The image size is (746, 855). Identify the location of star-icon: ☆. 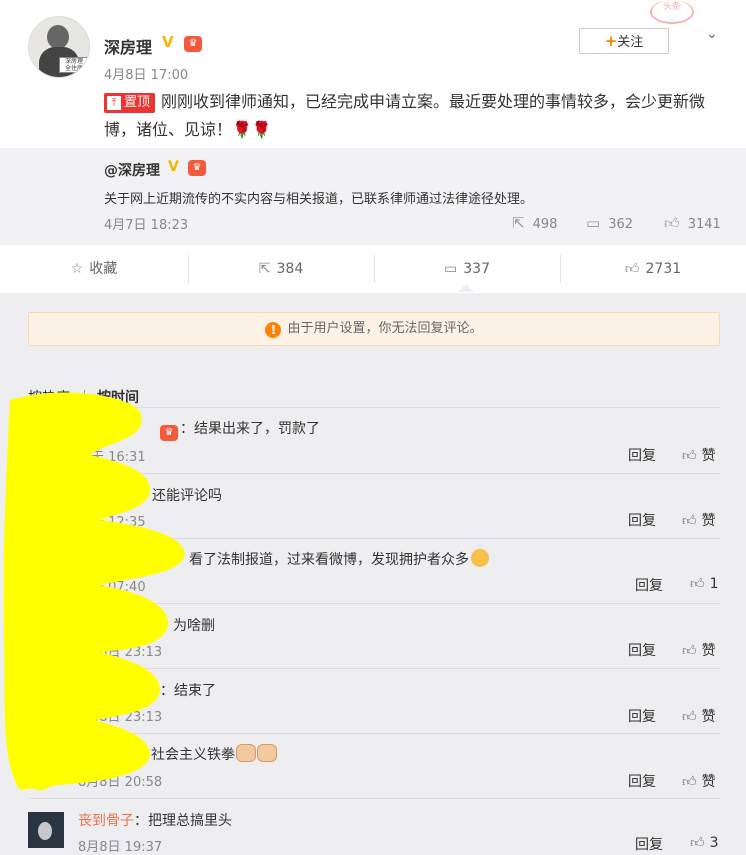
(77, 269).